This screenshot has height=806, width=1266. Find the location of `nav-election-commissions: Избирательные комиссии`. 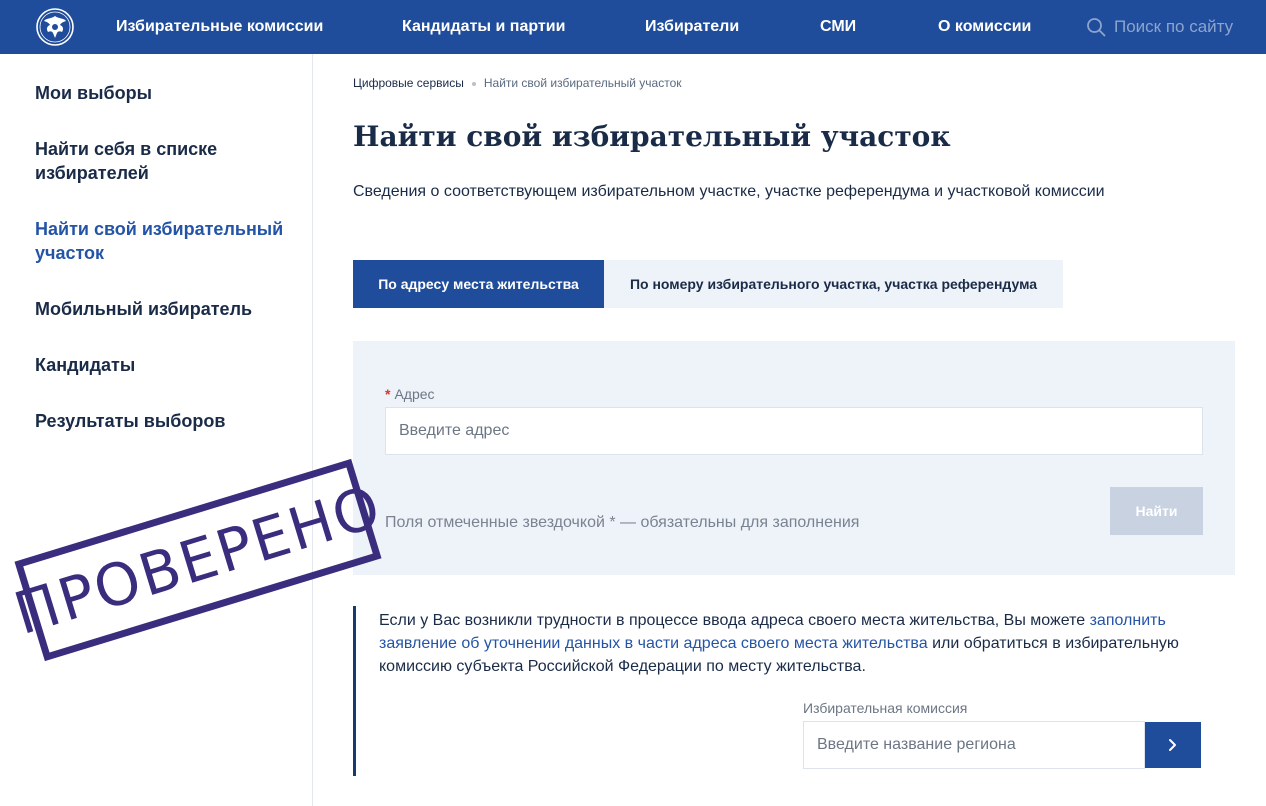

nav-election-commissions: Избирательные комиссии is located at coordinates (219, 27).